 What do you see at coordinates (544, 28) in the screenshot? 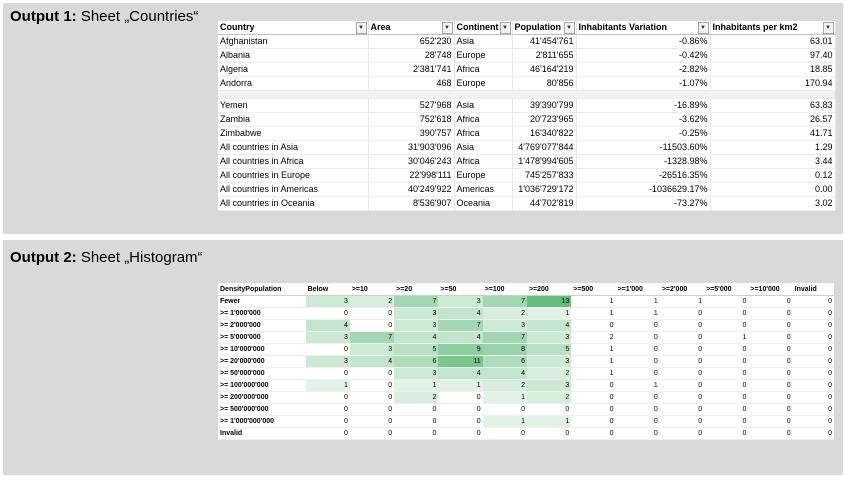
I see `column-header: Population ▼` at bounding box center [544, 28].